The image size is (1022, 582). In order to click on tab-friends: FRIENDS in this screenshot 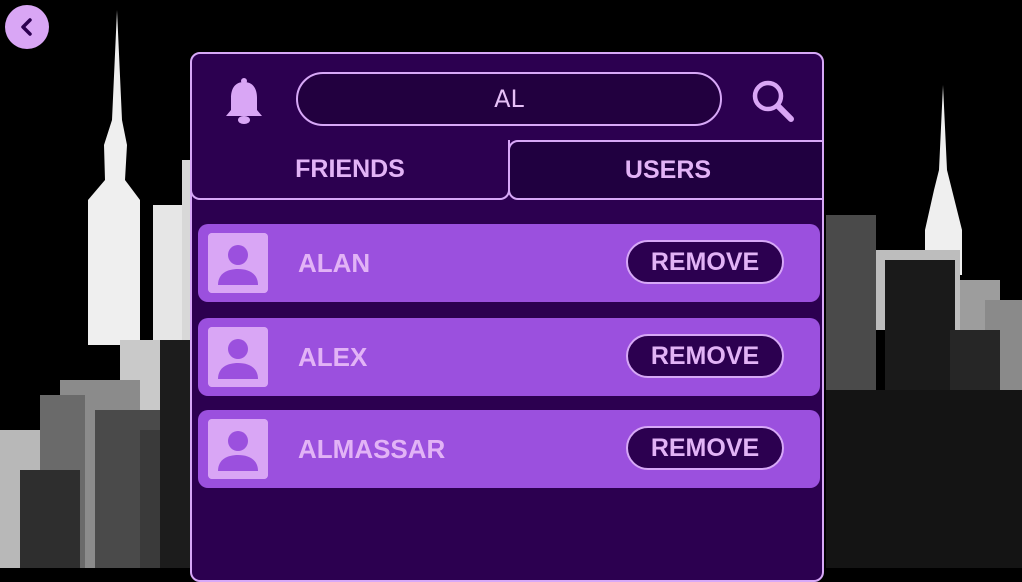, I will do `click(351, 170)`.